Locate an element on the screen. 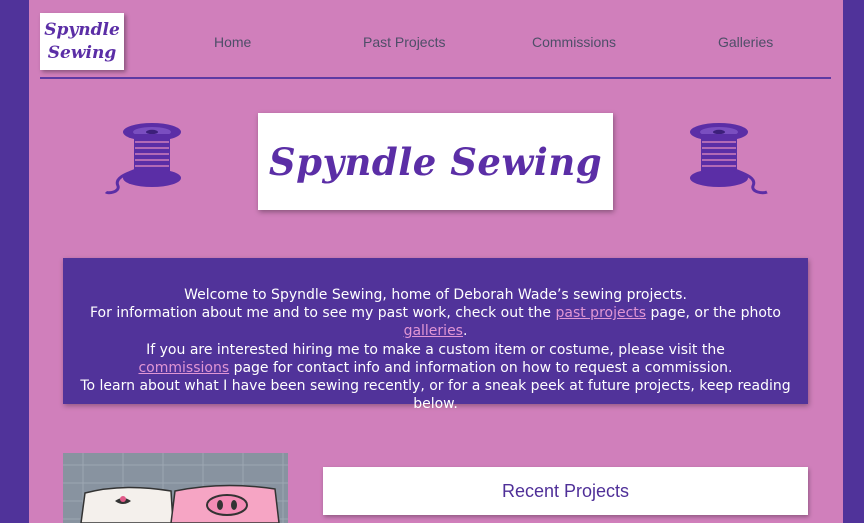  nav-divider is located at coordinates (435, 78).